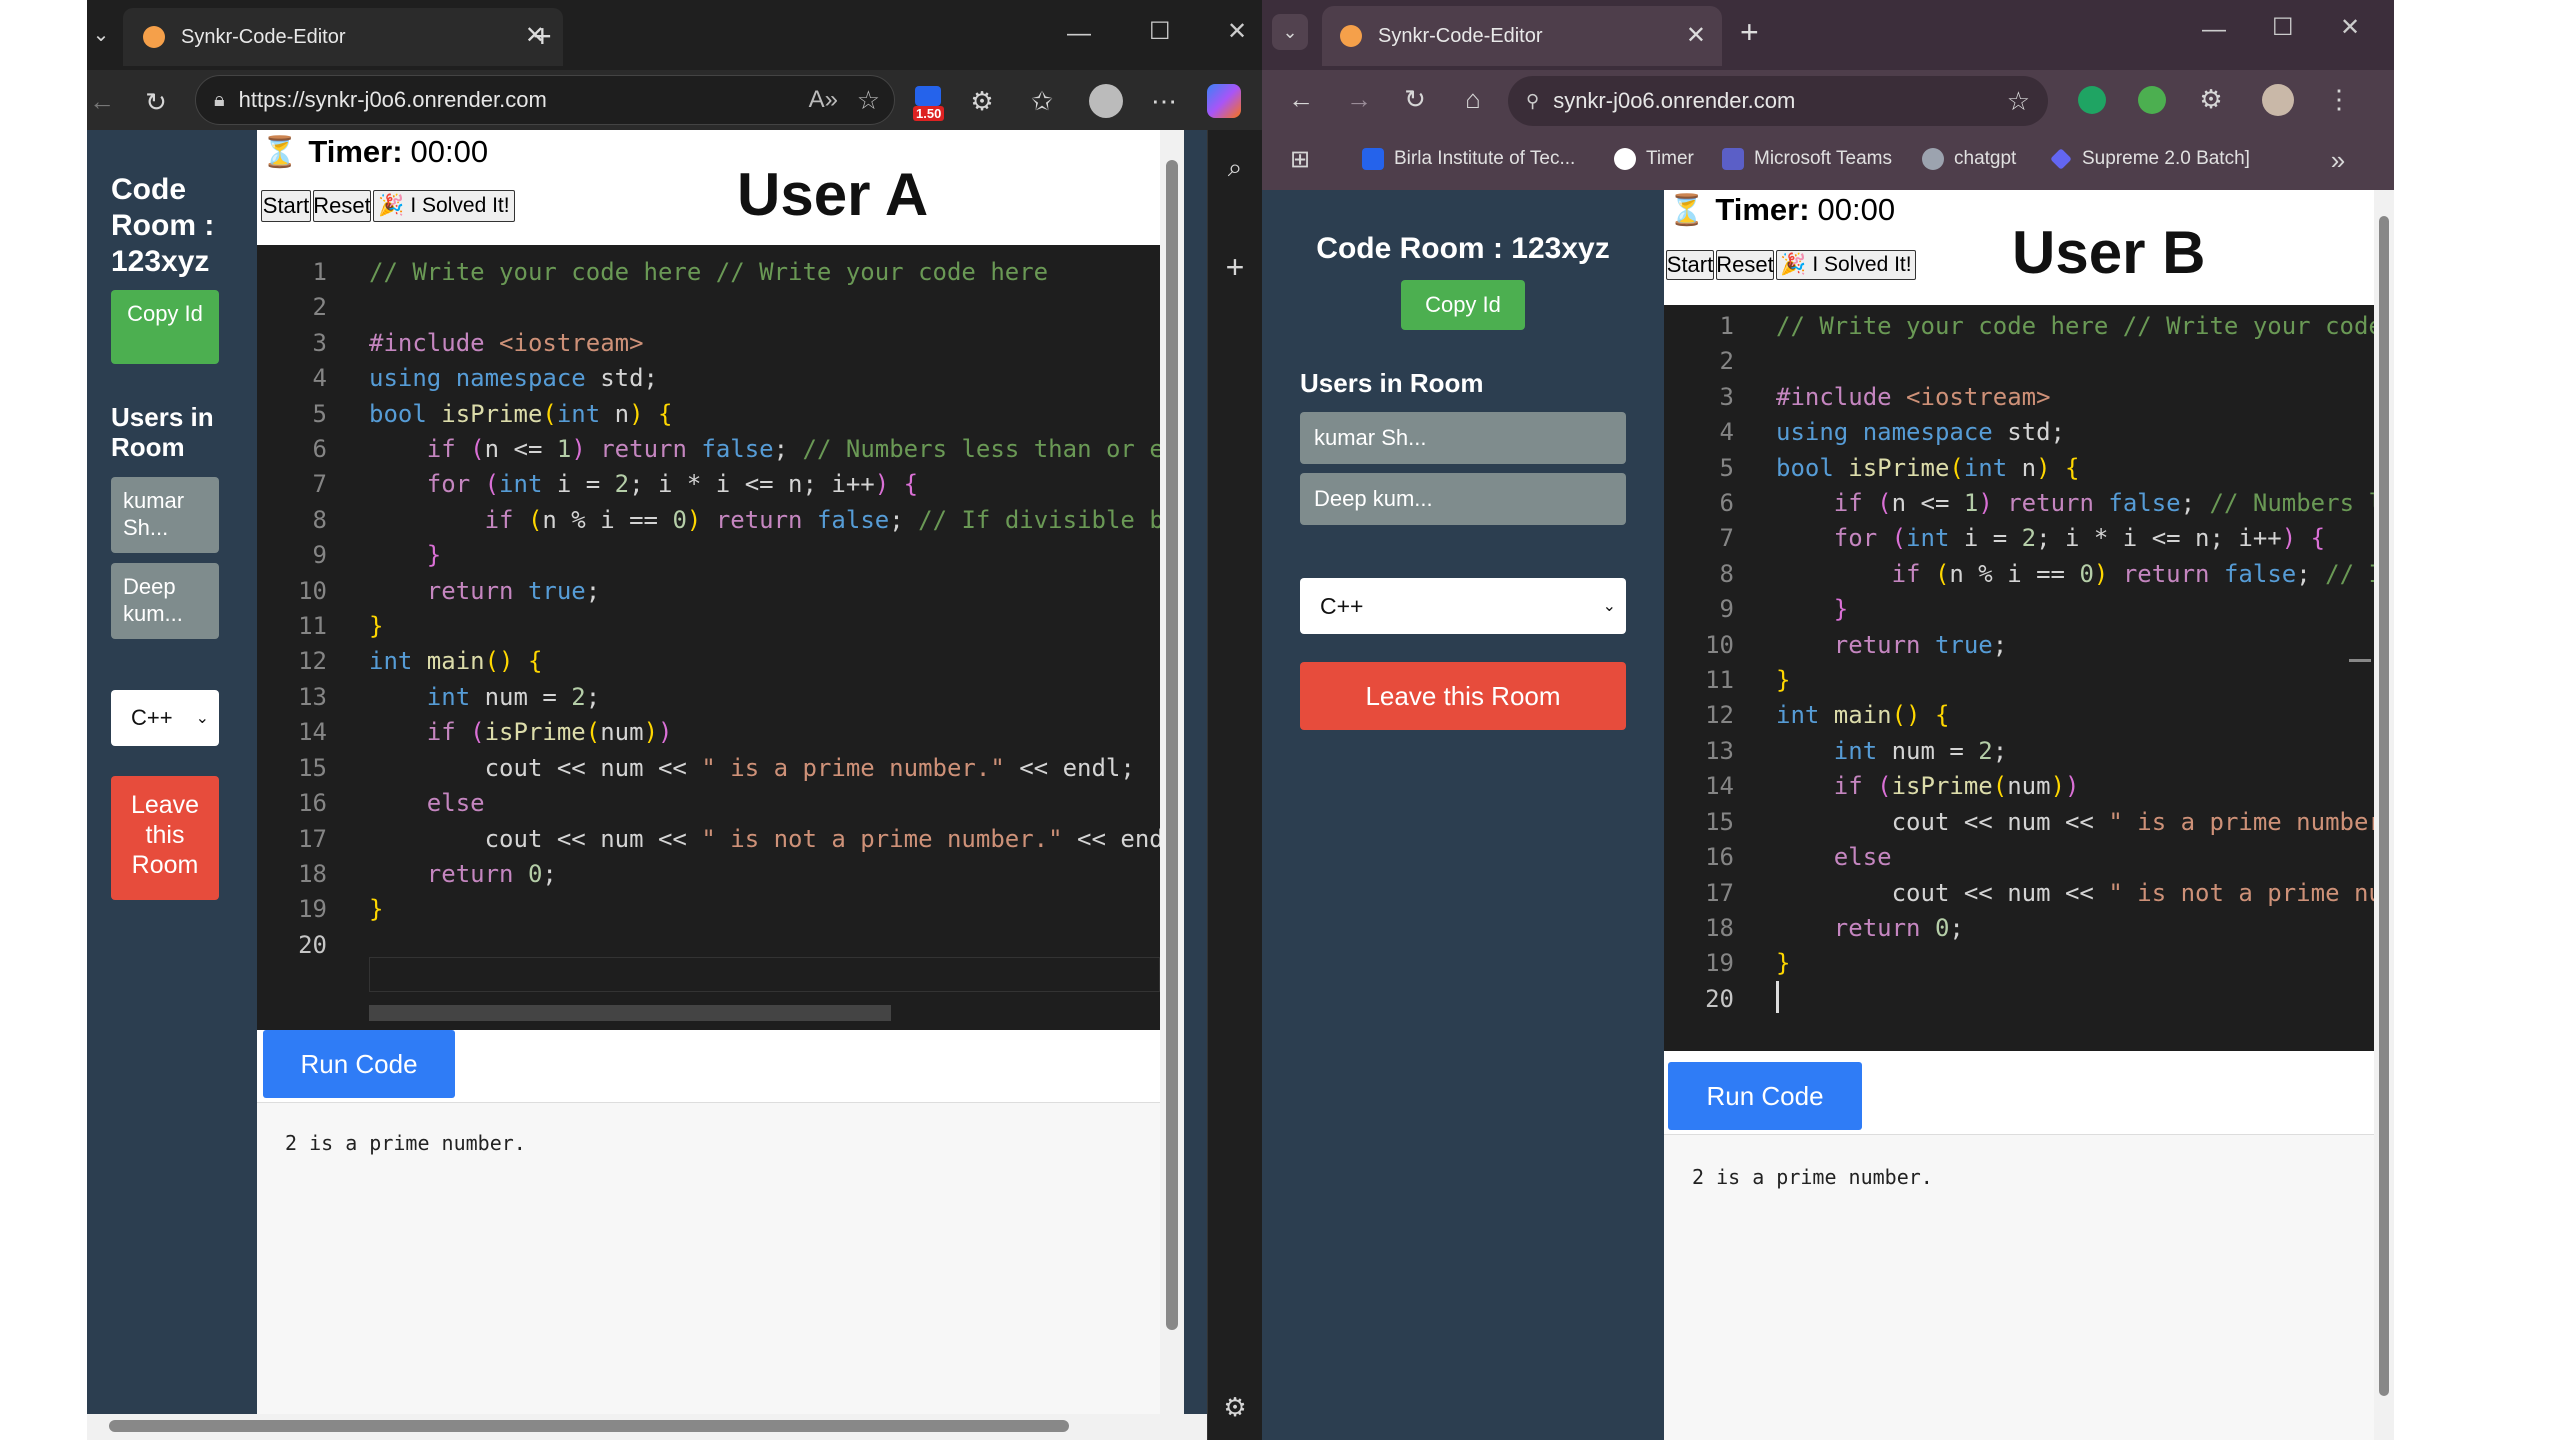  Describe the element at coordinates (1807, 159) in the screenshot. I see `bookmark-item: Microsoft Teams` at that location.